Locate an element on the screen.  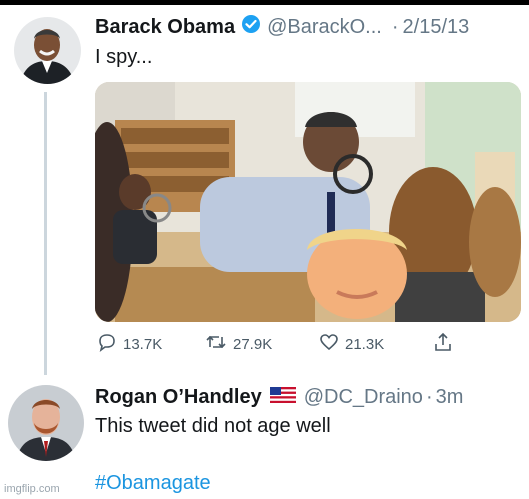
retweet-count: 27.9K is located at coordinates (253, 344).